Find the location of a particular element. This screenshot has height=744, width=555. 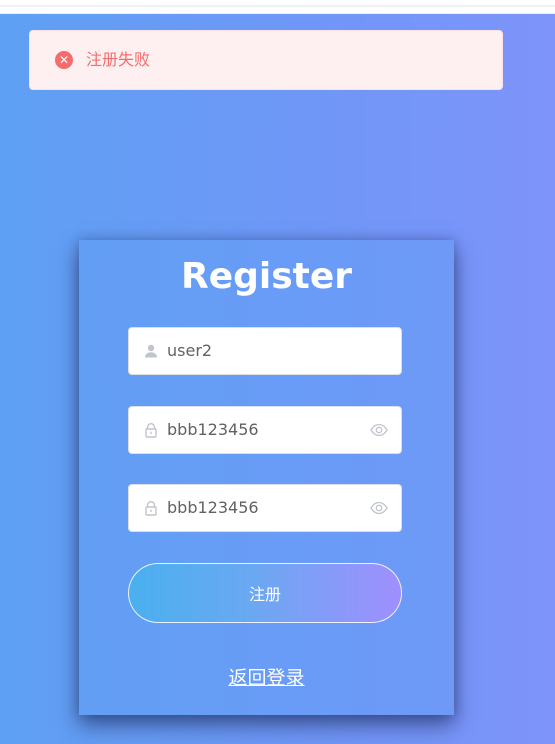

top-strip-line is located at coordinates (277, 6).